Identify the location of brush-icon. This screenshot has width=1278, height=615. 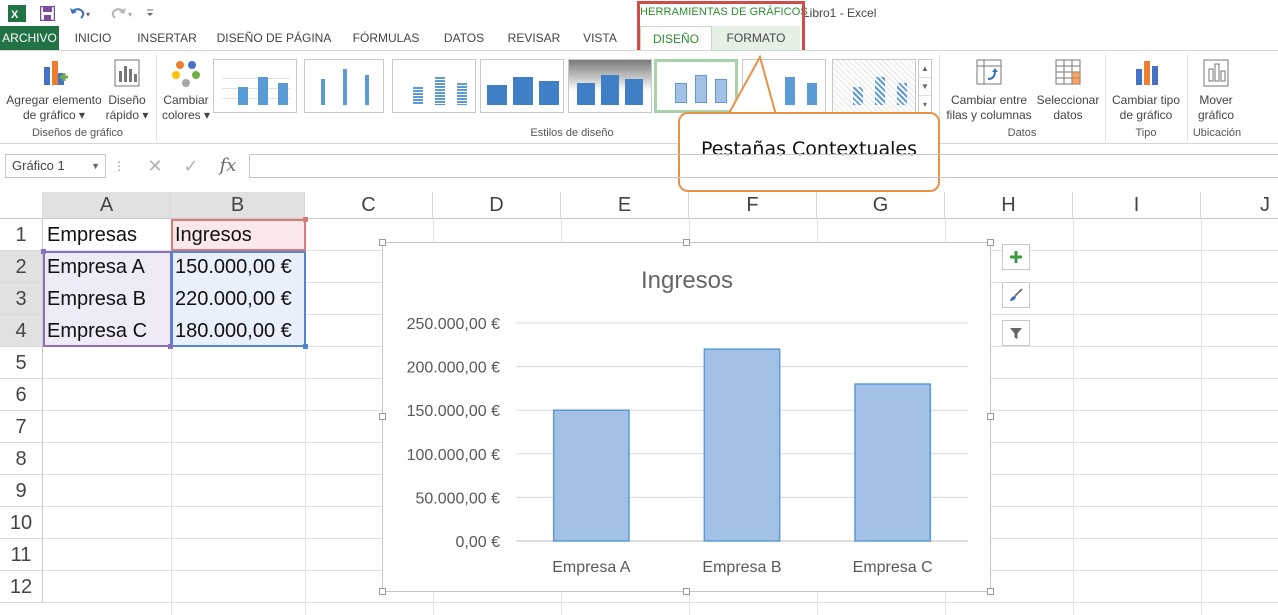
(1016, 294).